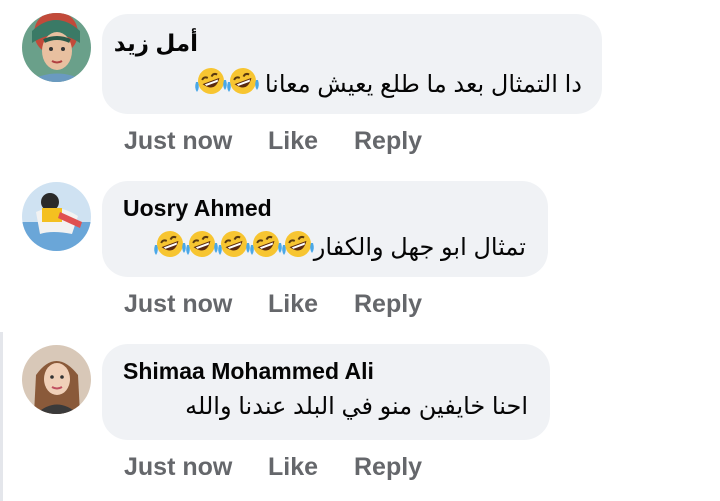  What do you see at coordinates (419, 247) in the screenshot?
I see `comment-text-content: تمثال ابو جهل والكفار` at bounding box center [419, 247].